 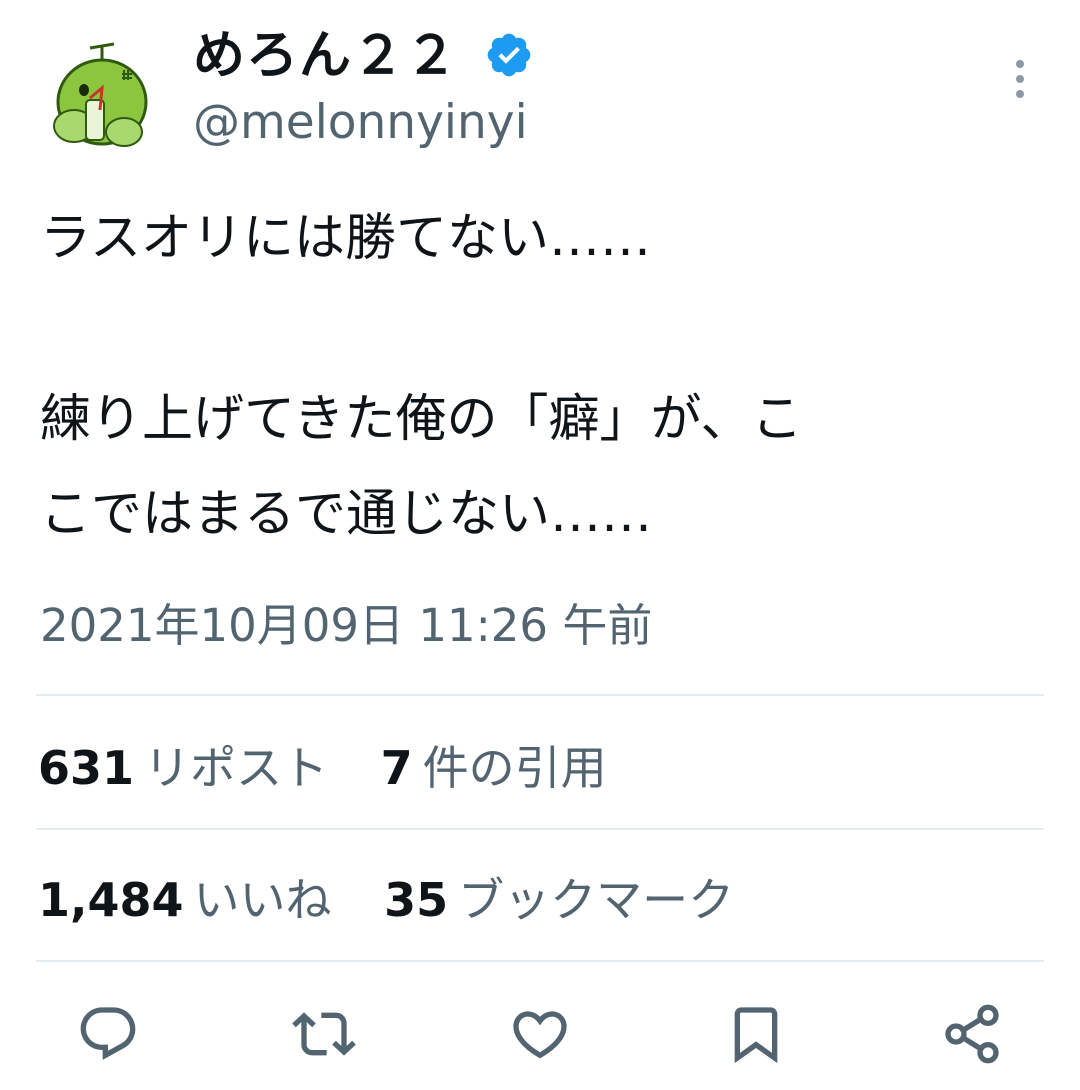 I want to click on tweet-text-line: 練り上げてきた俺の「癖」が、こ, so click(x=421, y=419).